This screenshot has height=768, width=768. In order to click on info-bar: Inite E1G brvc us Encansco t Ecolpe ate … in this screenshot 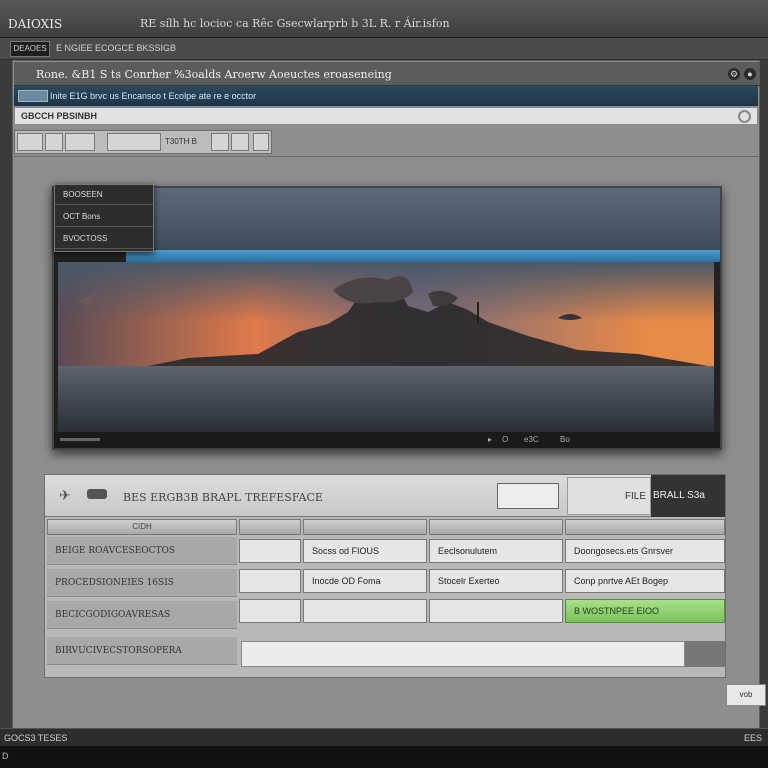, I will do `click(386, 96)`.